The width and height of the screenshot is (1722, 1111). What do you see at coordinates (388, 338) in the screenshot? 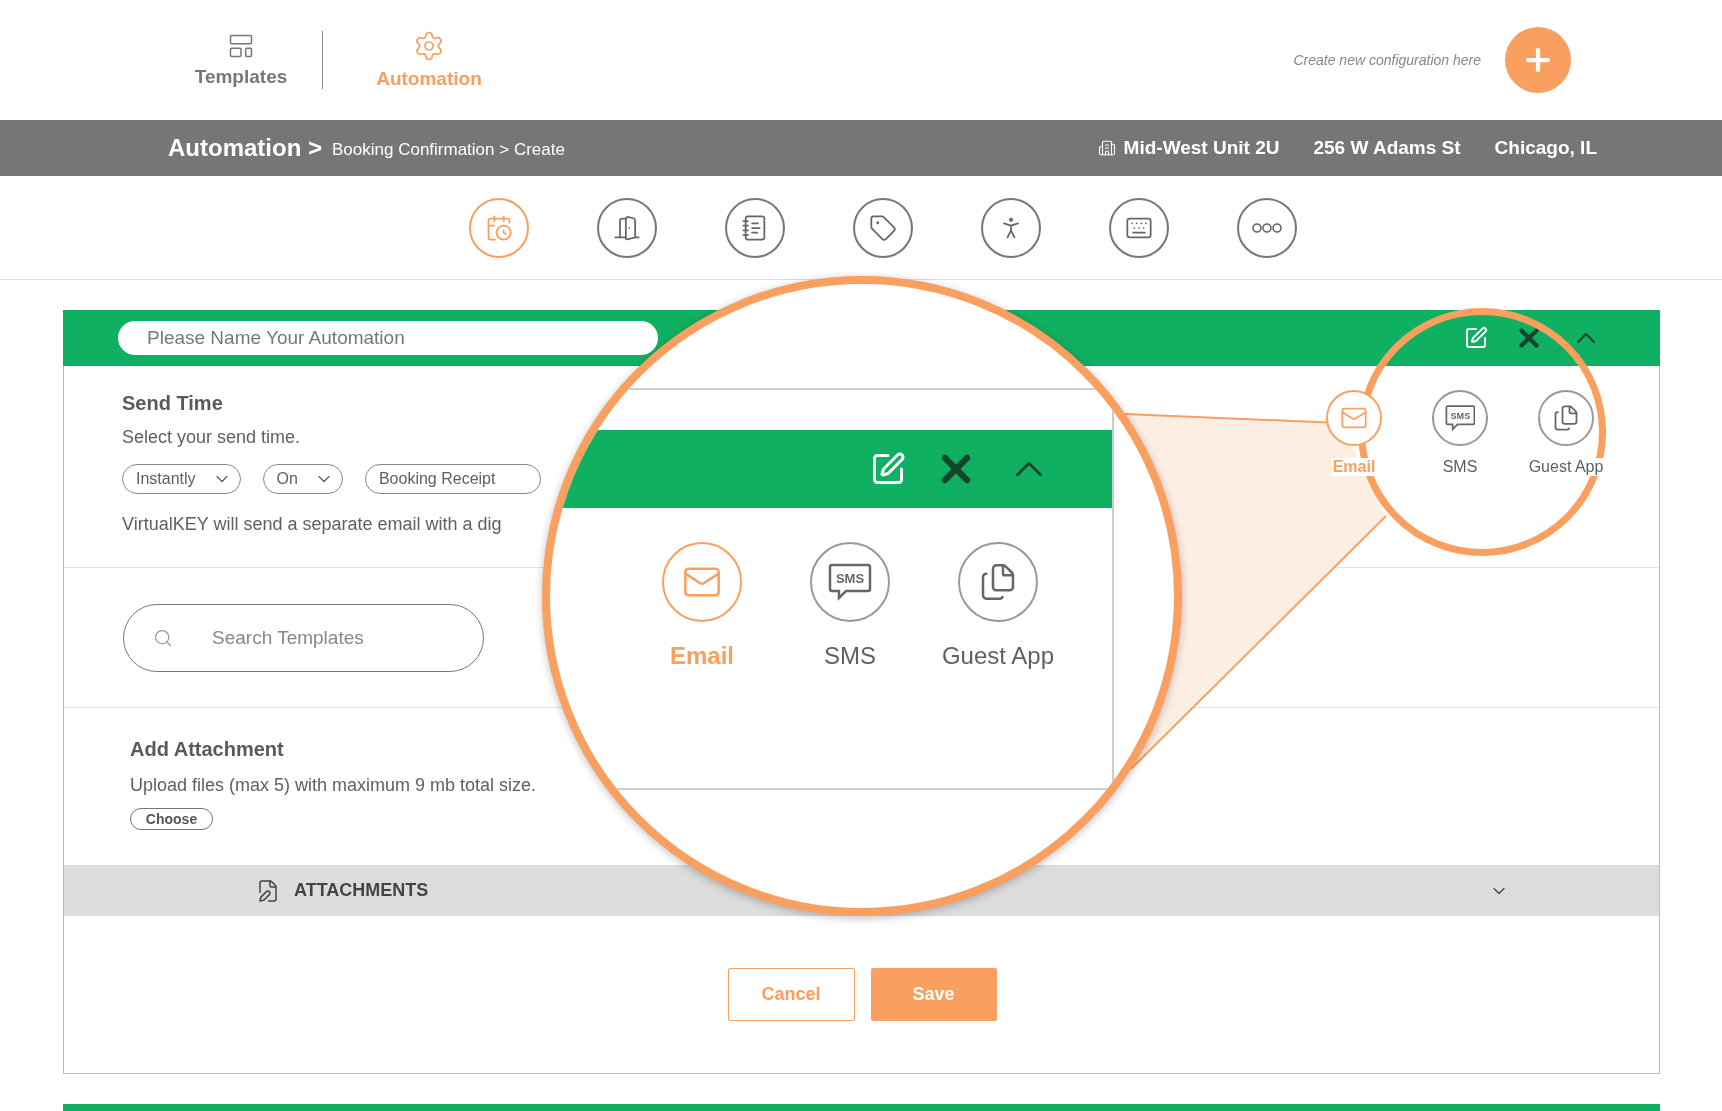
I see `name-field: Please Name Your Automation` at bounding box center [388, 338].